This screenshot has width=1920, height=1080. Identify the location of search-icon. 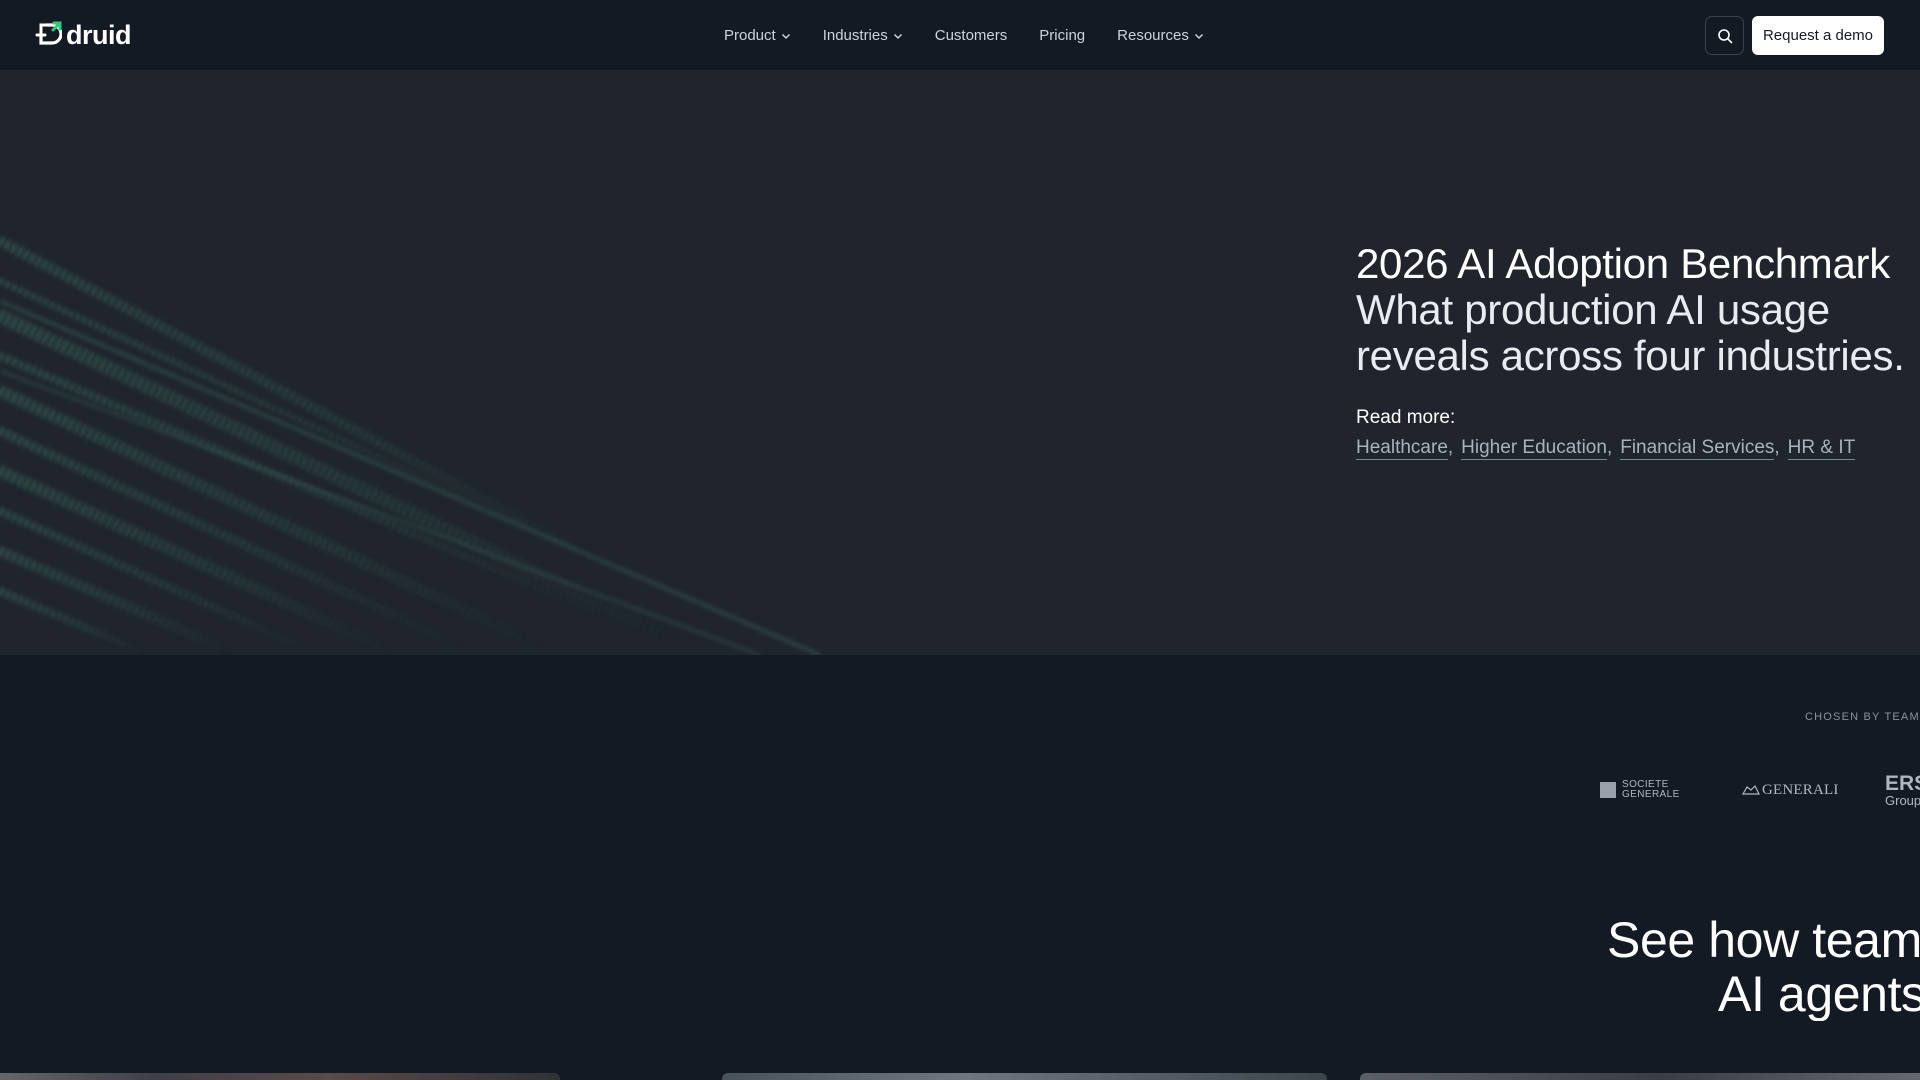
(1724, 35).